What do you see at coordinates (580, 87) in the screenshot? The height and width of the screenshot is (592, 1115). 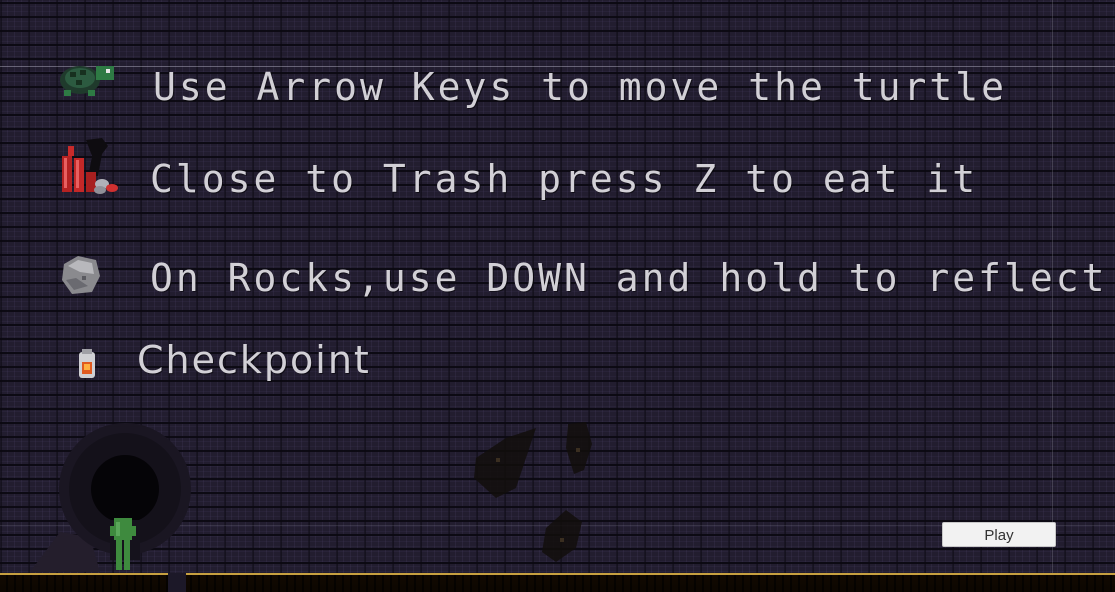 I see `instruction-move: Use Arrow Keys to move the turtle` at bounding box center [580, 87].